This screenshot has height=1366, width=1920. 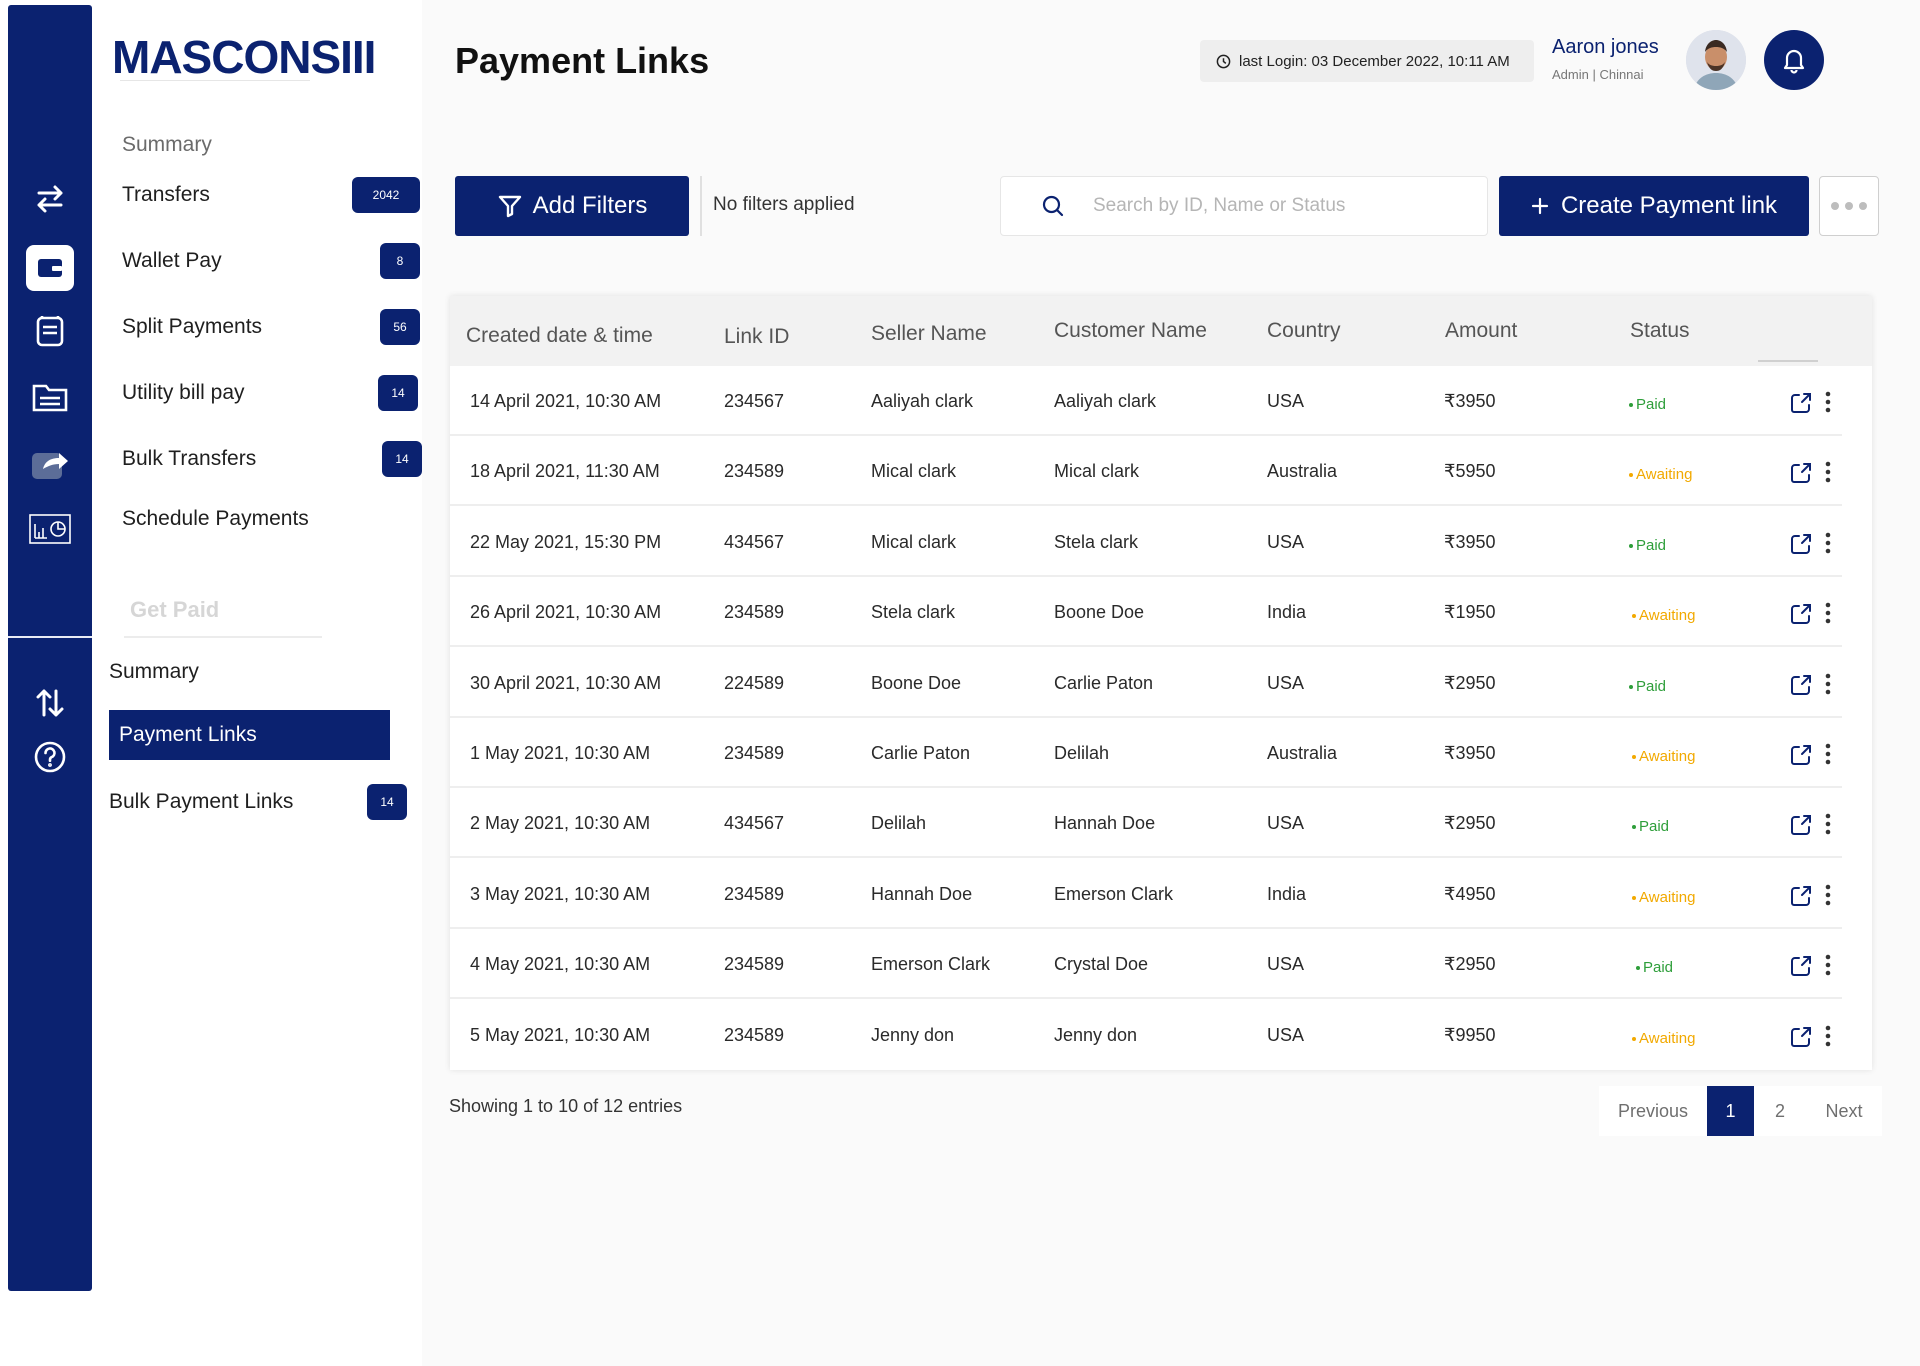 I want to click on cell-country: USA, so click(x=1286, y=964).